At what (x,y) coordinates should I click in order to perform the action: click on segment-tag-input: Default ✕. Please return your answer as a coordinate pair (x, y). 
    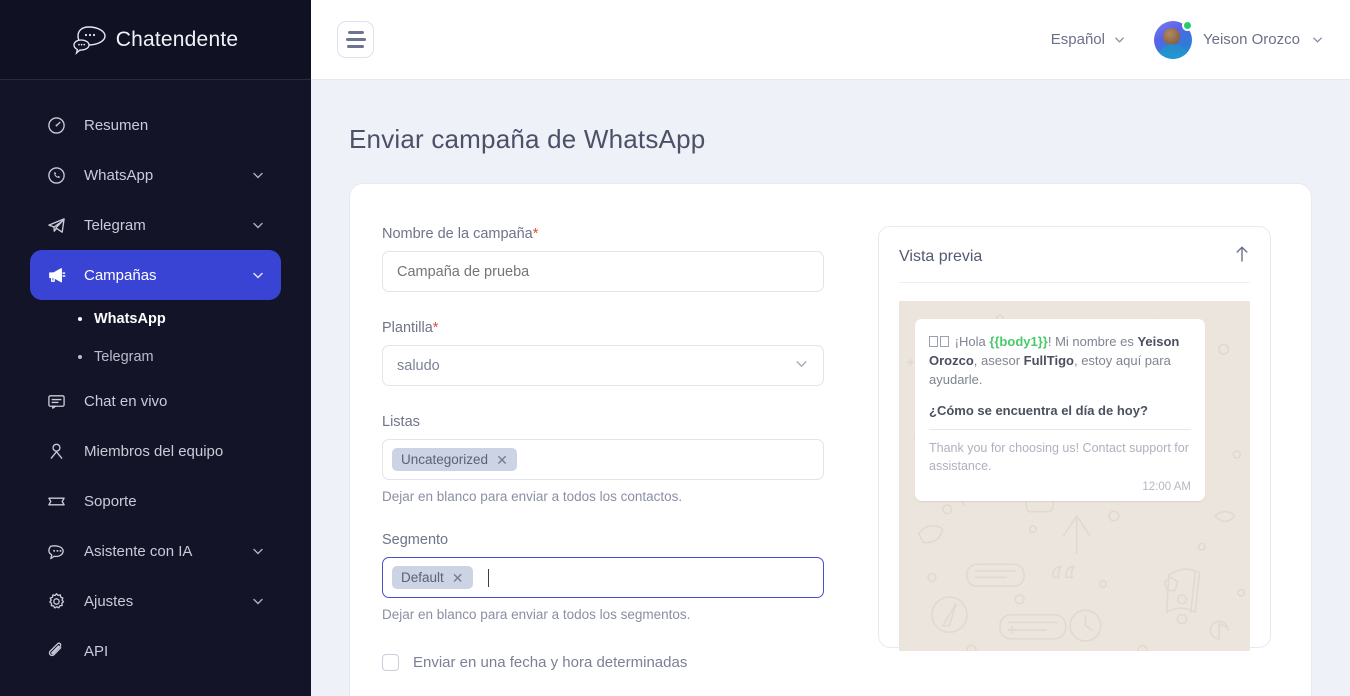
    Looking at the image, I should click on (603, 577).